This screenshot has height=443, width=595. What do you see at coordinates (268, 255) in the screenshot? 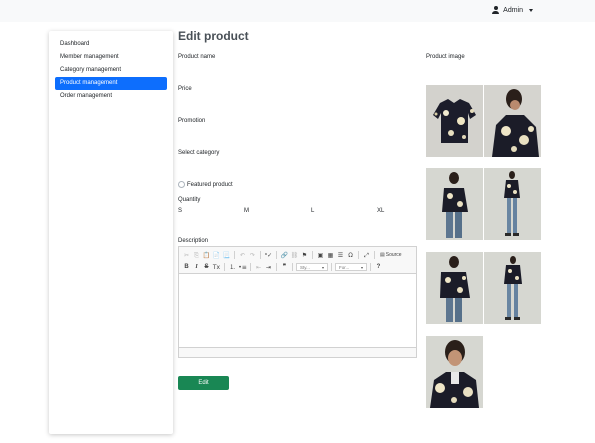
I see `spellcheck-icon: ᵃ✓` at bounding box center [268, 255].